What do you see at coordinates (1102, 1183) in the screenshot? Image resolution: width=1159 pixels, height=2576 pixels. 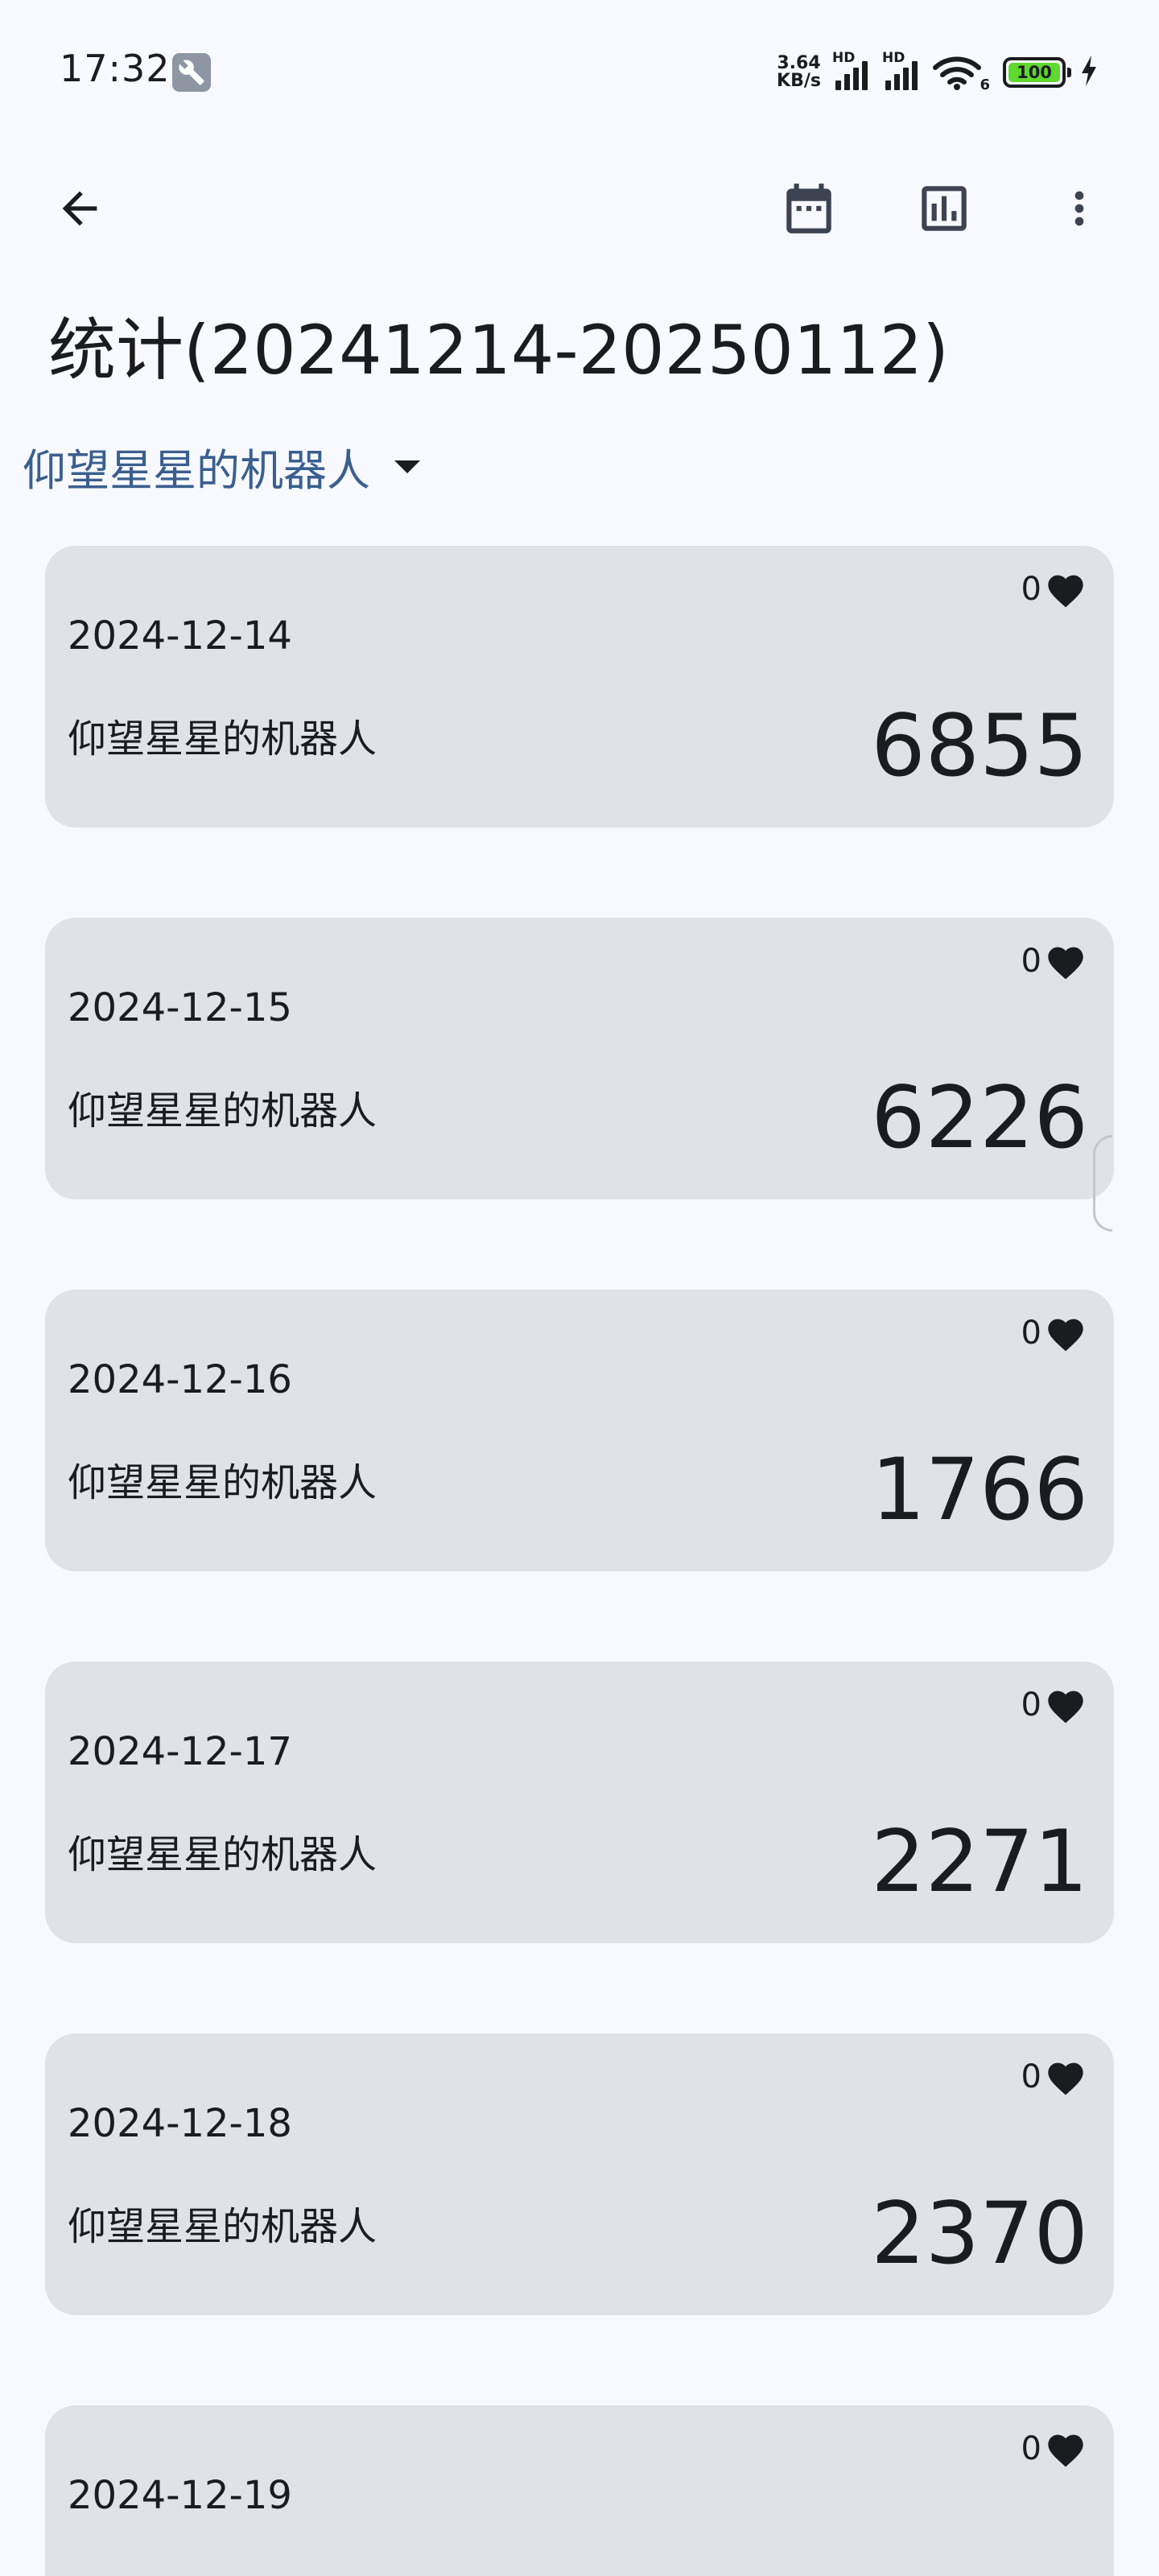 I see `edge-scroll-handle` at bounding box center [1102, 1183].